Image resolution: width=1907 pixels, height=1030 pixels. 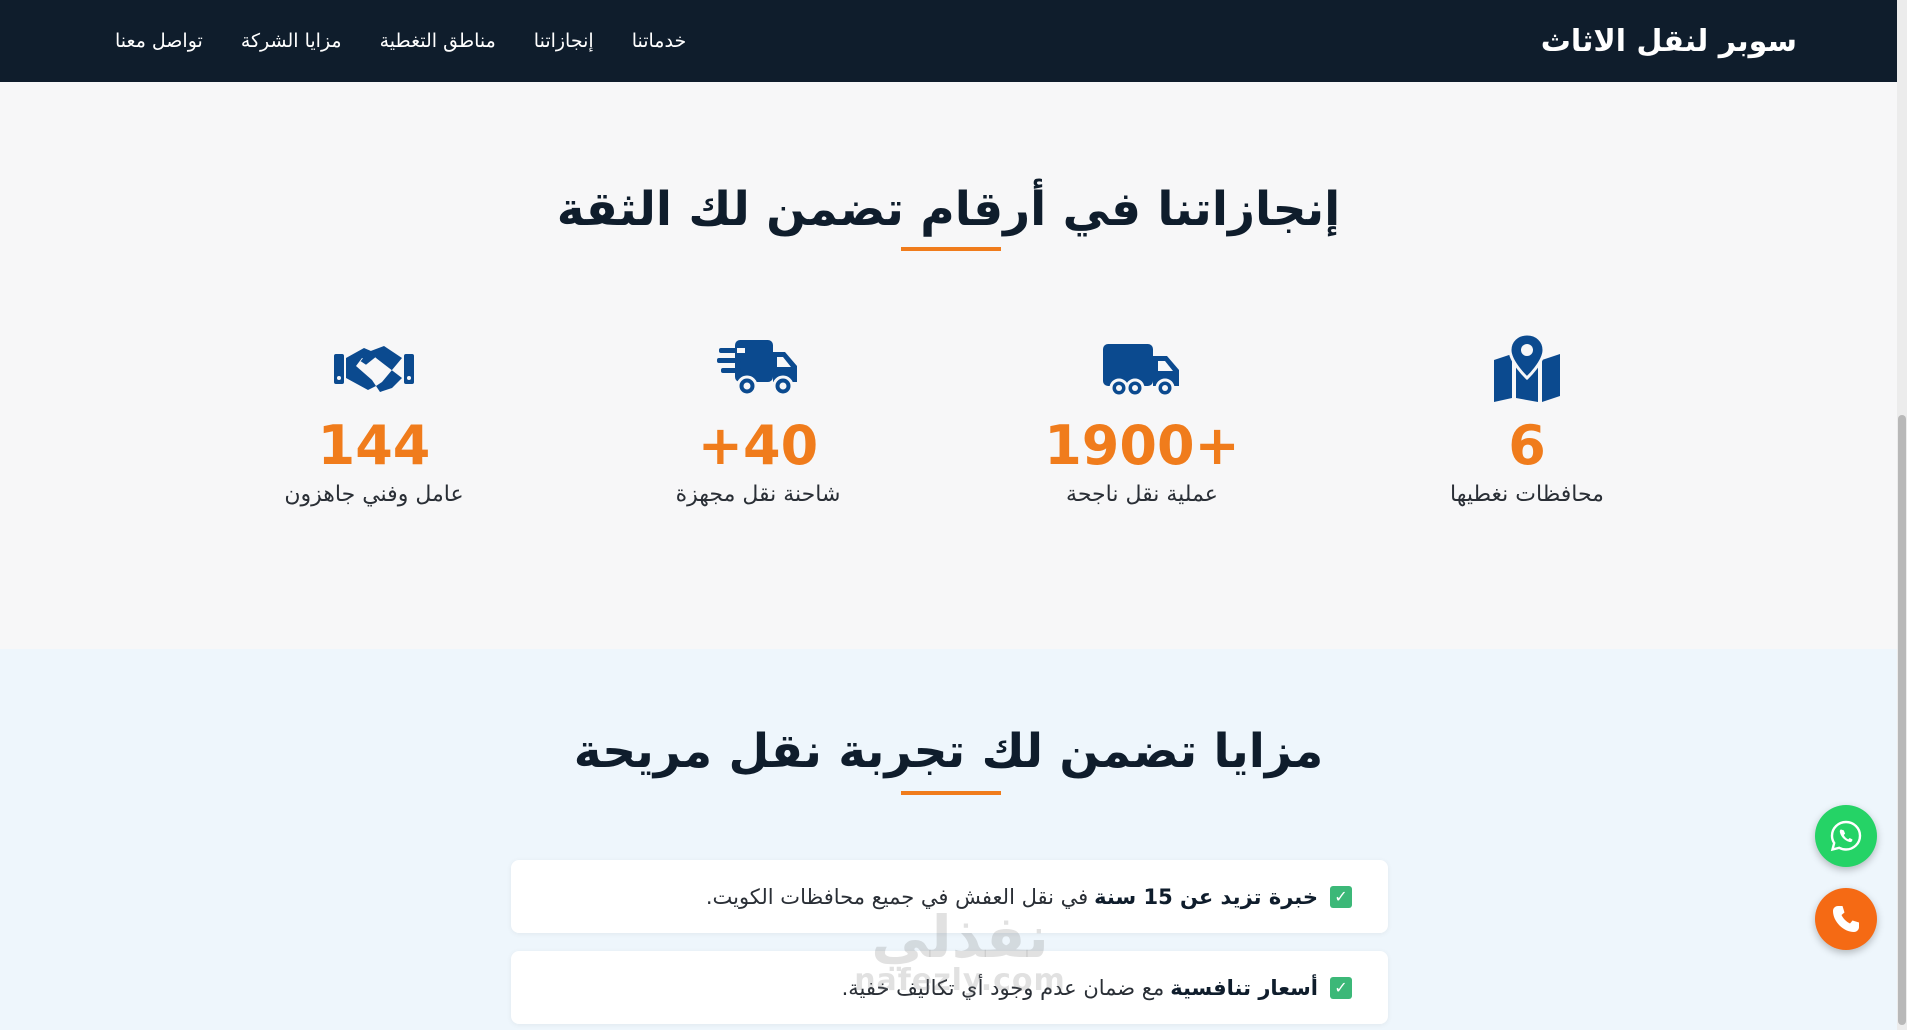 What do you see at coordinates (948, 209) in the screenshot?
I see `achievements-title: إنجازاتنا في أرقام تضمن لك الثقة` at bounding box center [948, 209].